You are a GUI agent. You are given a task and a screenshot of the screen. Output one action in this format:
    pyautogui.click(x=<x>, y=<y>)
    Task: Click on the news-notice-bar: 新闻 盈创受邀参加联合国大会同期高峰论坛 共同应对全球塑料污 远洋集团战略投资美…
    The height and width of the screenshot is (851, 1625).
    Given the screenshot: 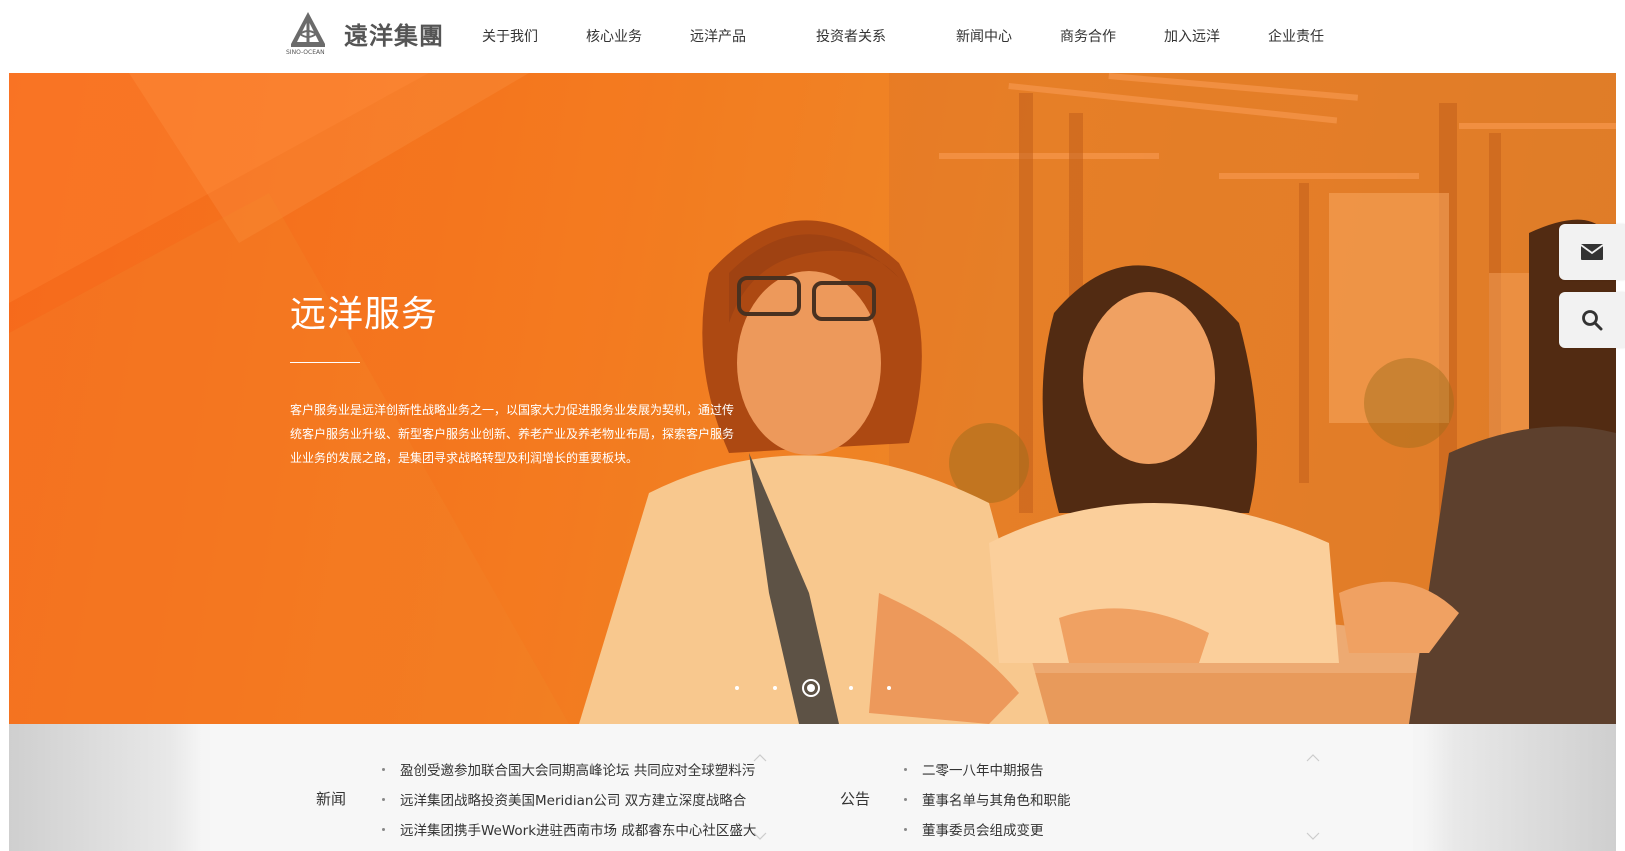 What is the action you would take?
    pyautogui.click(x=812, y=787)
    